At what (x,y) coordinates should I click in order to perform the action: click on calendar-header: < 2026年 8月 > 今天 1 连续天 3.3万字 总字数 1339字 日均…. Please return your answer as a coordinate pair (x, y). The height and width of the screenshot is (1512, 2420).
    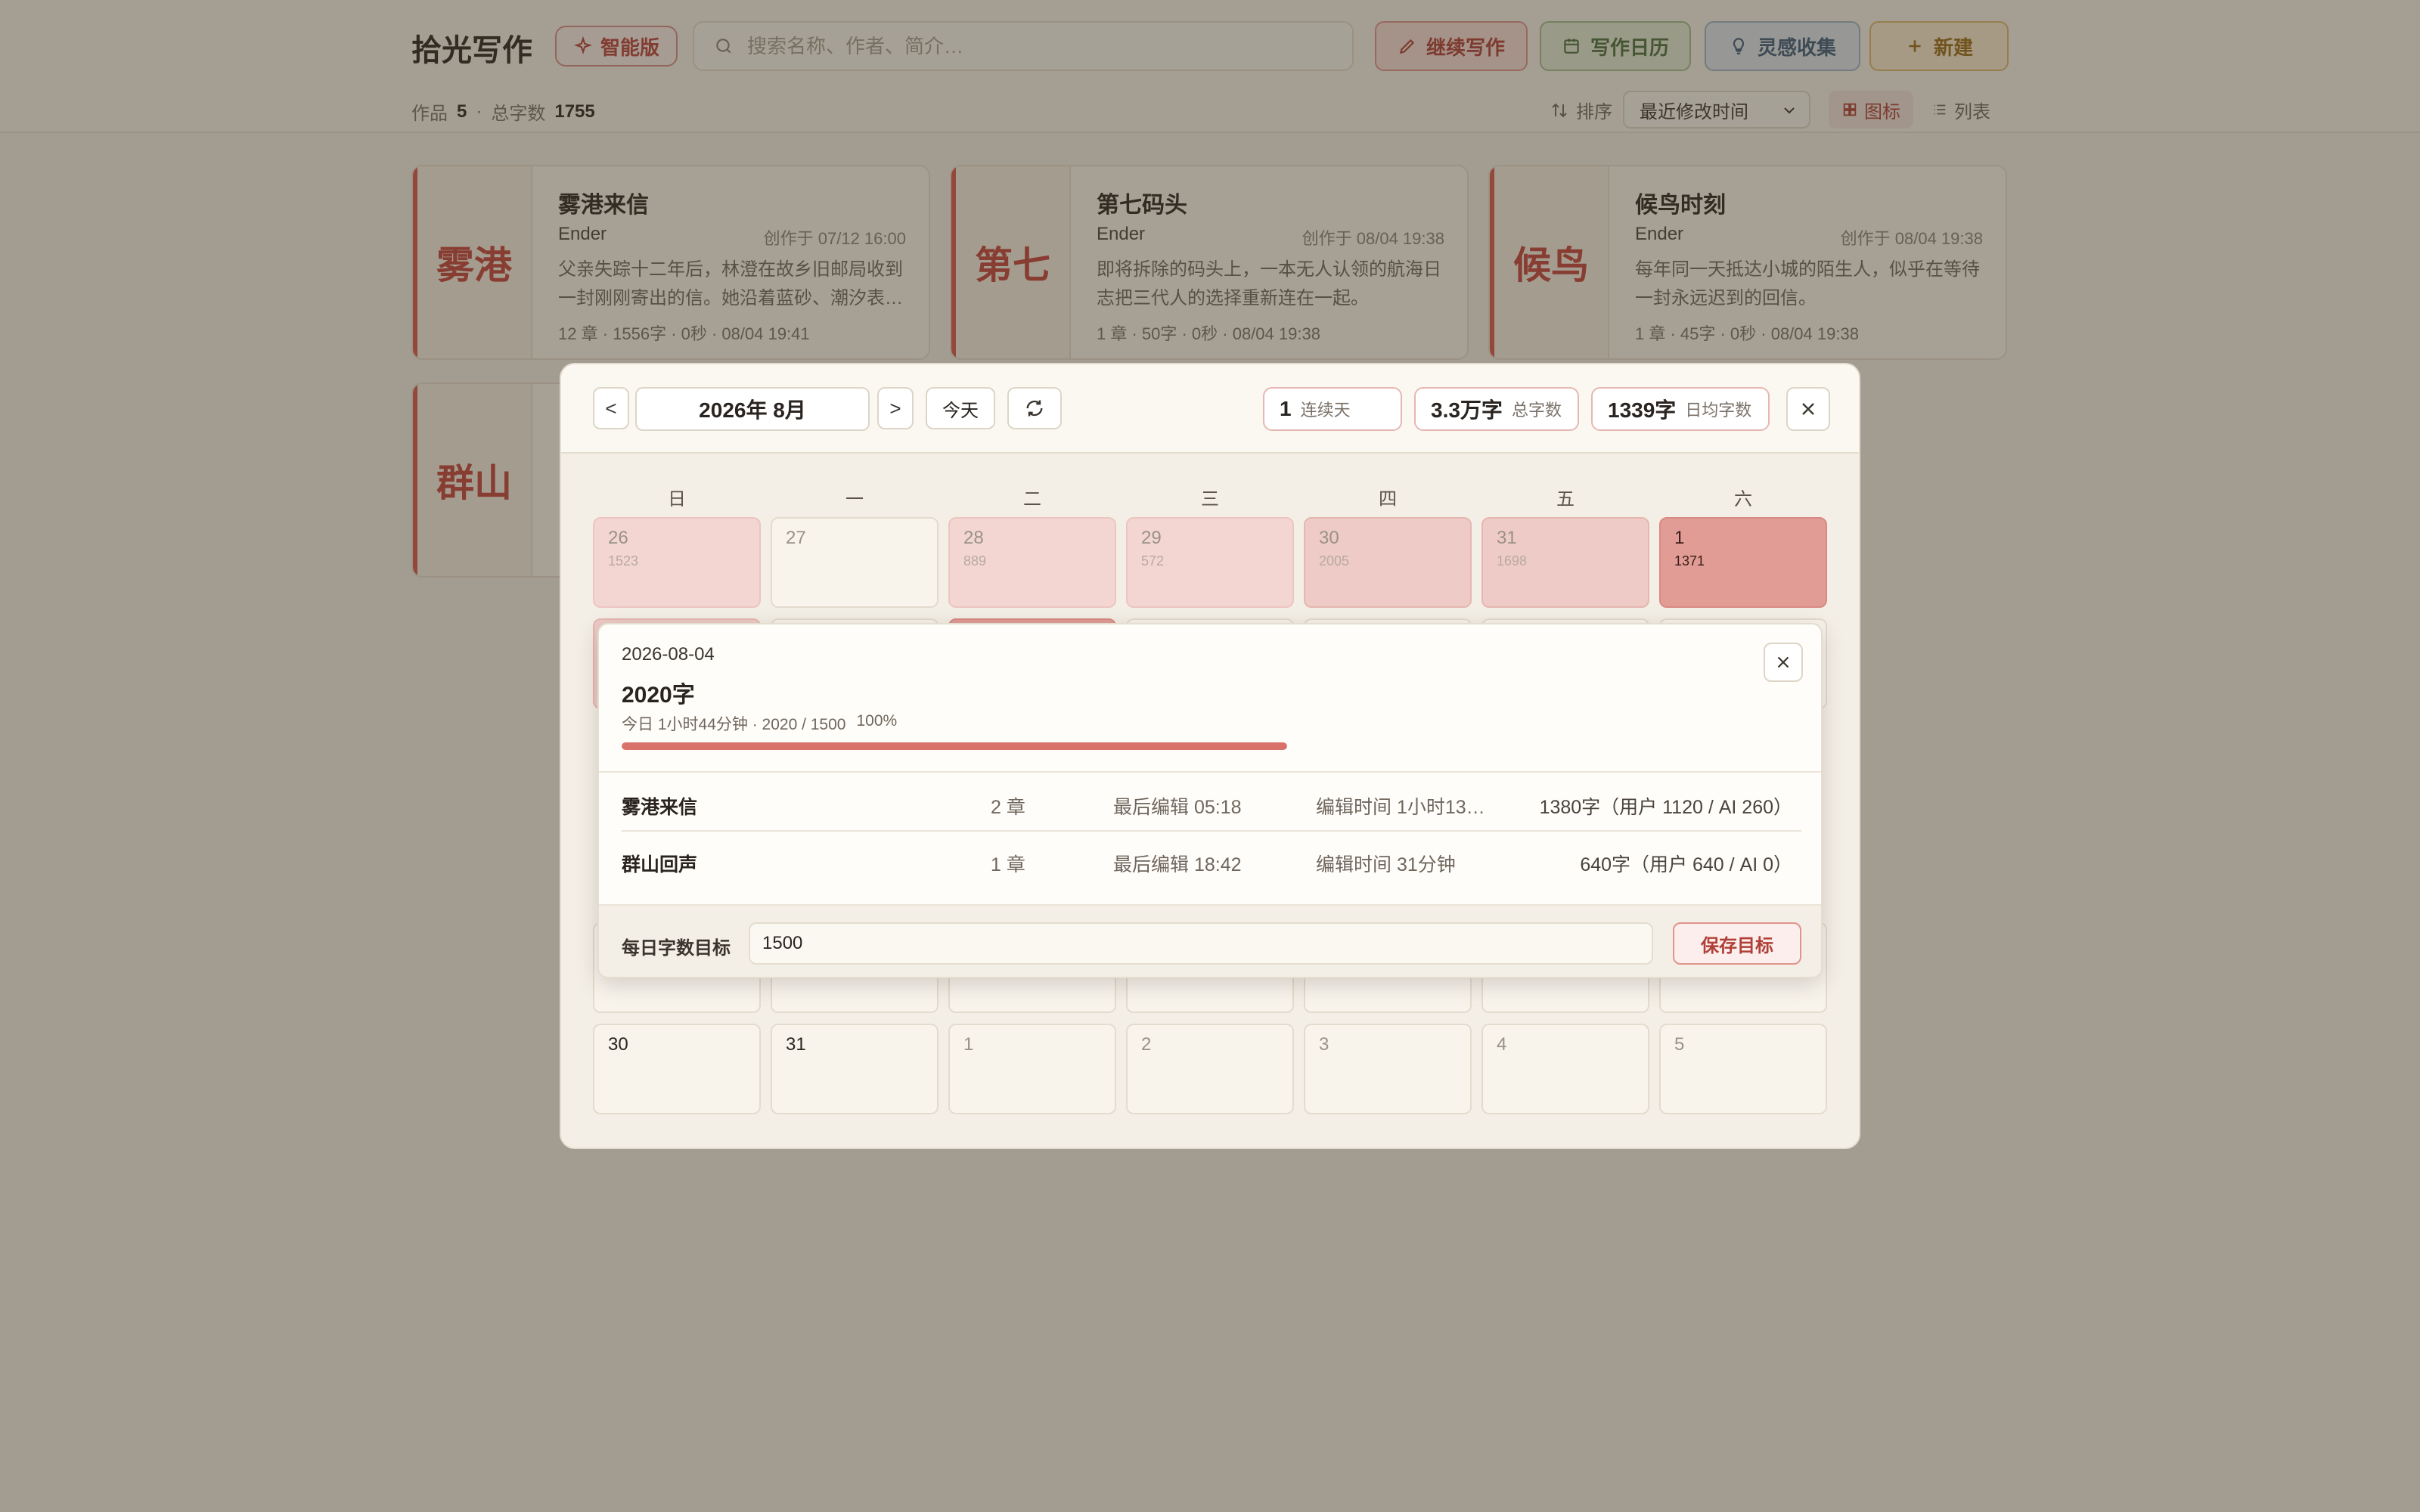
    Looking at the image, I should click on (1210, 409).